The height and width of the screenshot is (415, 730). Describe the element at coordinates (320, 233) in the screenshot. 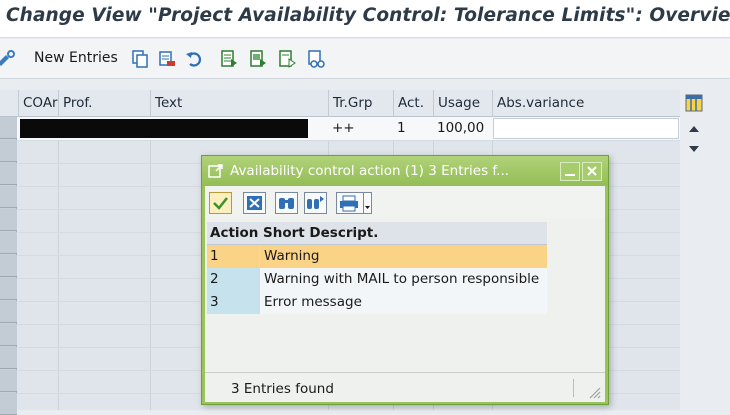

I see `column-header-short-descript: Short Descript.` at that location.